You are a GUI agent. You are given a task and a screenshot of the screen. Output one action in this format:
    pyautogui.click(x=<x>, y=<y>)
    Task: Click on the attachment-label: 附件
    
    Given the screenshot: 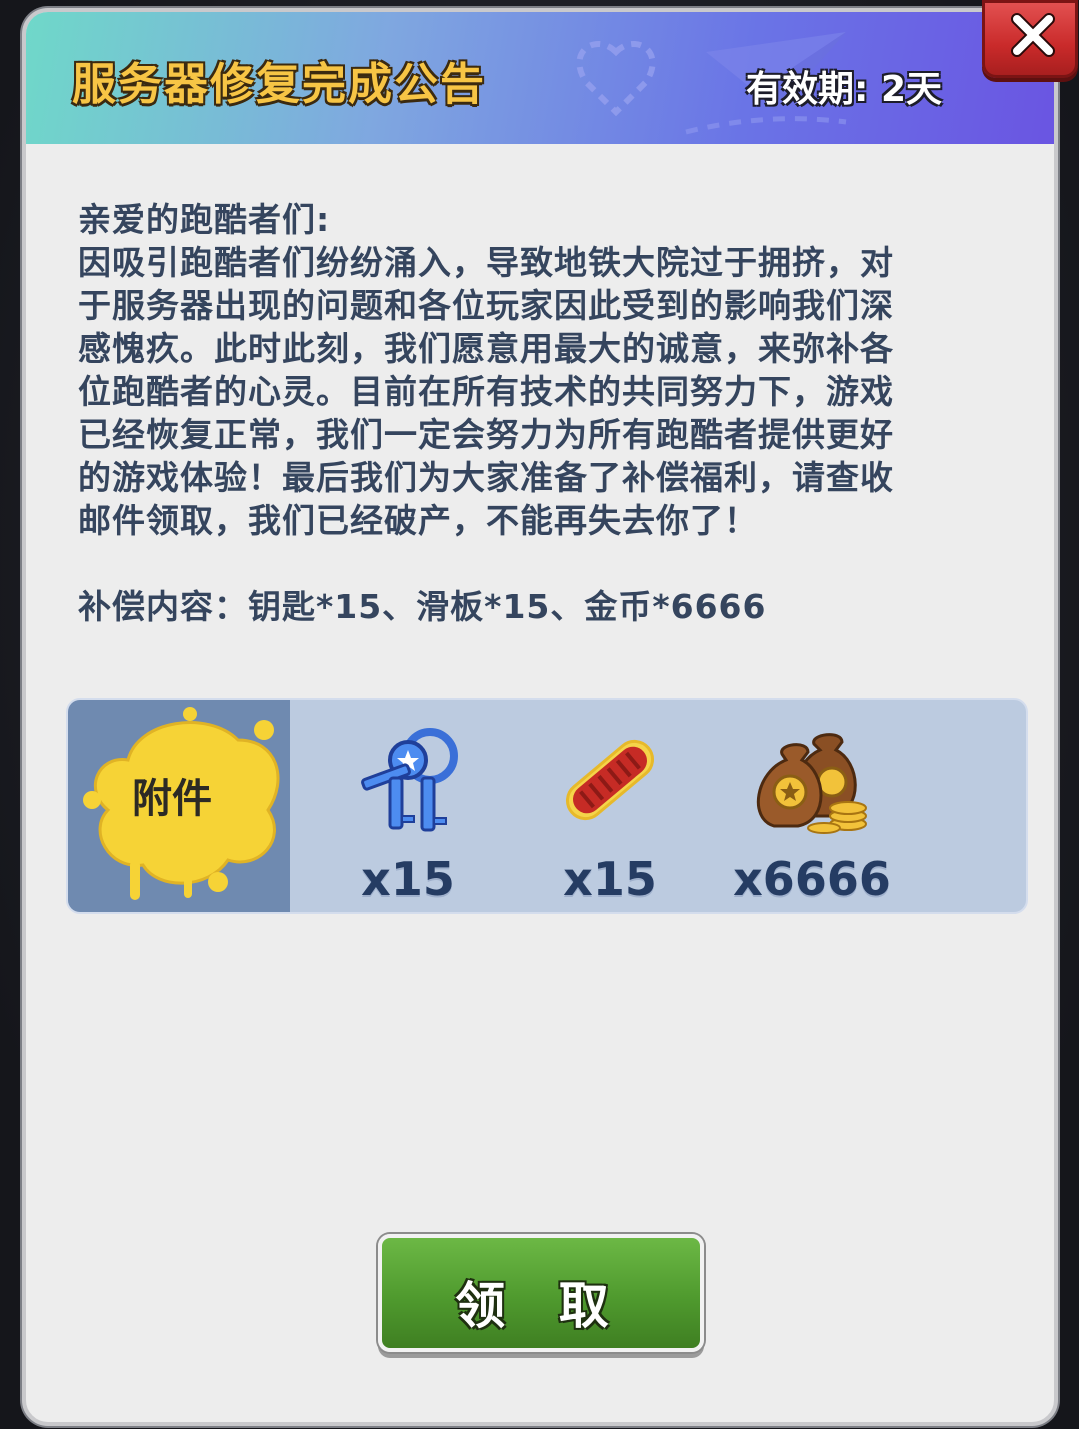 What is the action you would take?
    pyautogui.click(x=172, y=799)
    